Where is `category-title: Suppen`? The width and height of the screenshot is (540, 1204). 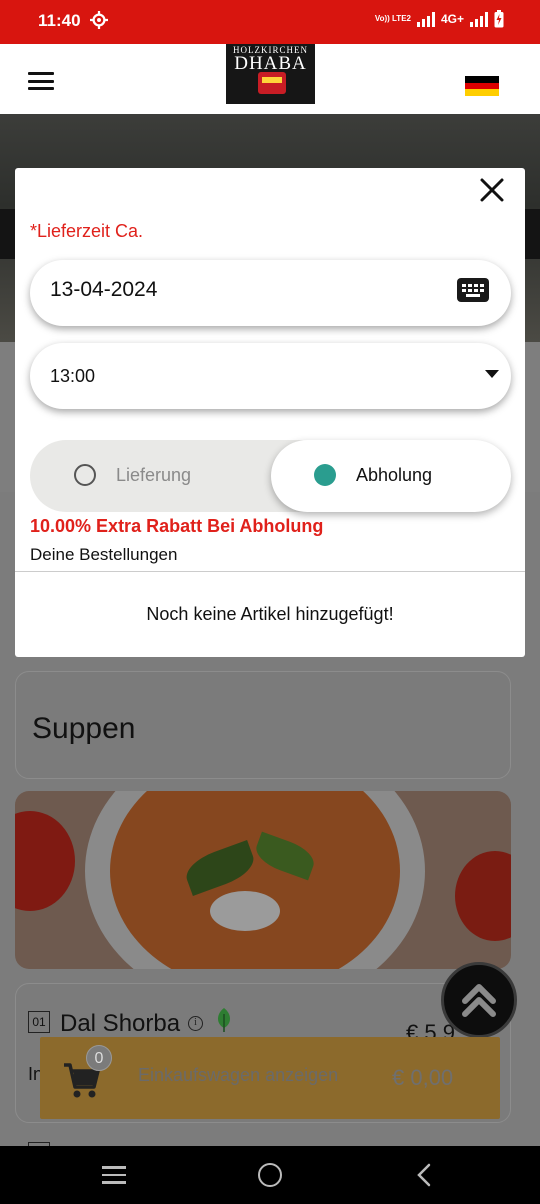 category-title: Suppen is located at coordinates (84, 728).